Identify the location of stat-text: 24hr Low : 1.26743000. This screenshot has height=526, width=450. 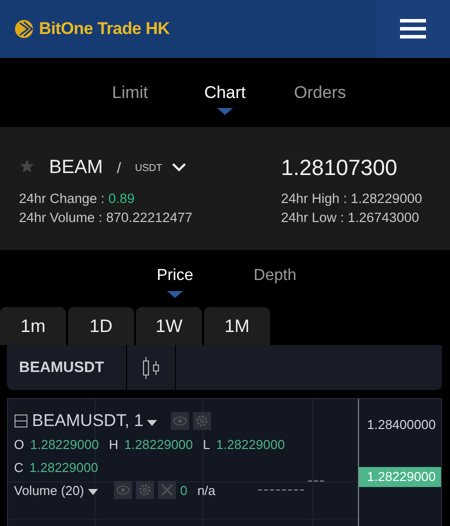
(350, 218).